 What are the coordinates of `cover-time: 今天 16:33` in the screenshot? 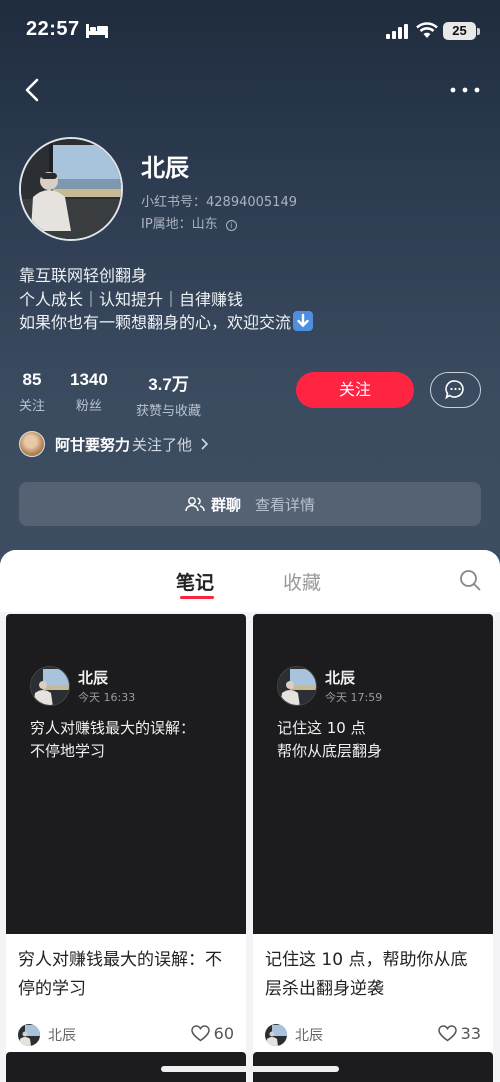 It's located at (107, 697).